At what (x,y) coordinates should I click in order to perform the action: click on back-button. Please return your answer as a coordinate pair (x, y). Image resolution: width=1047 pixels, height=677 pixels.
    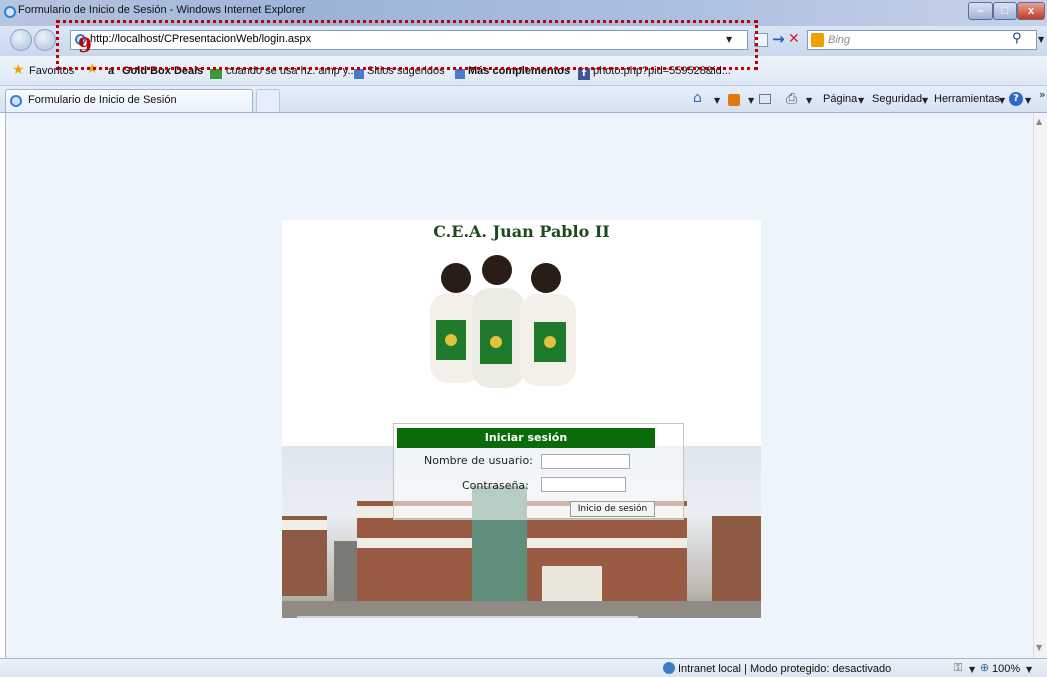
    Looking at the image, I should click on (21, 40).